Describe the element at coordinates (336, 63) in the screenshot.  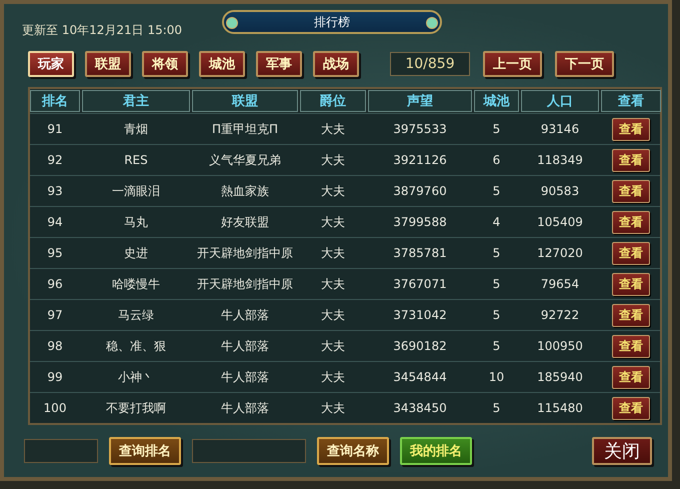
I see `category-tab: 战场` at that location.